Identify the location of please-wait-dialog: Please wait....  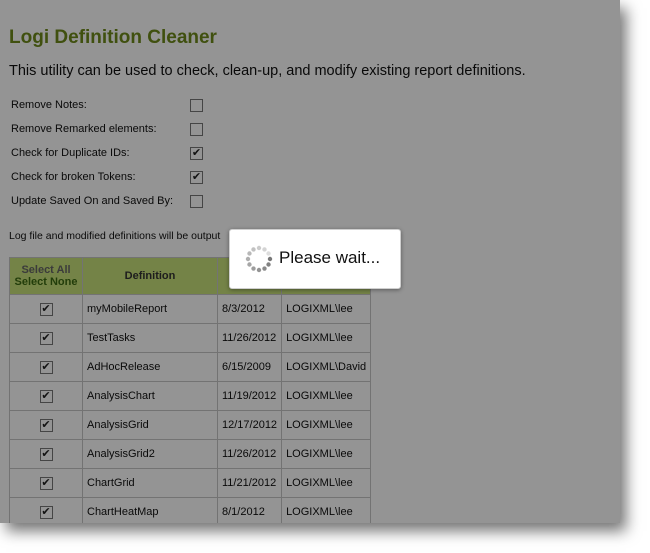
(315, 259).